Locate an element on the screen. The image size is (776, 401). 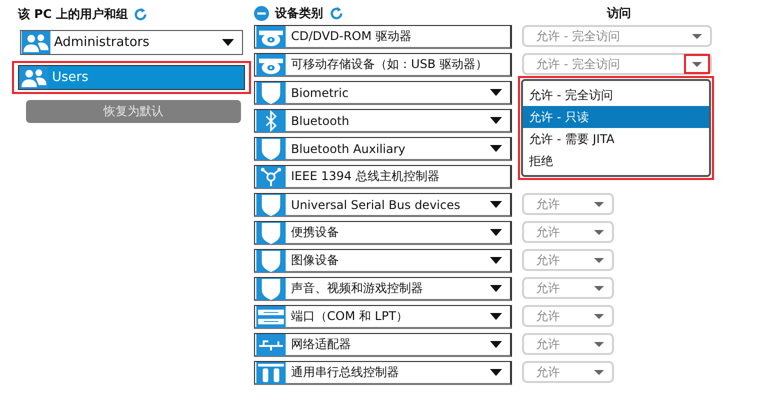
usb-icon is located at coordinates (271, 373).